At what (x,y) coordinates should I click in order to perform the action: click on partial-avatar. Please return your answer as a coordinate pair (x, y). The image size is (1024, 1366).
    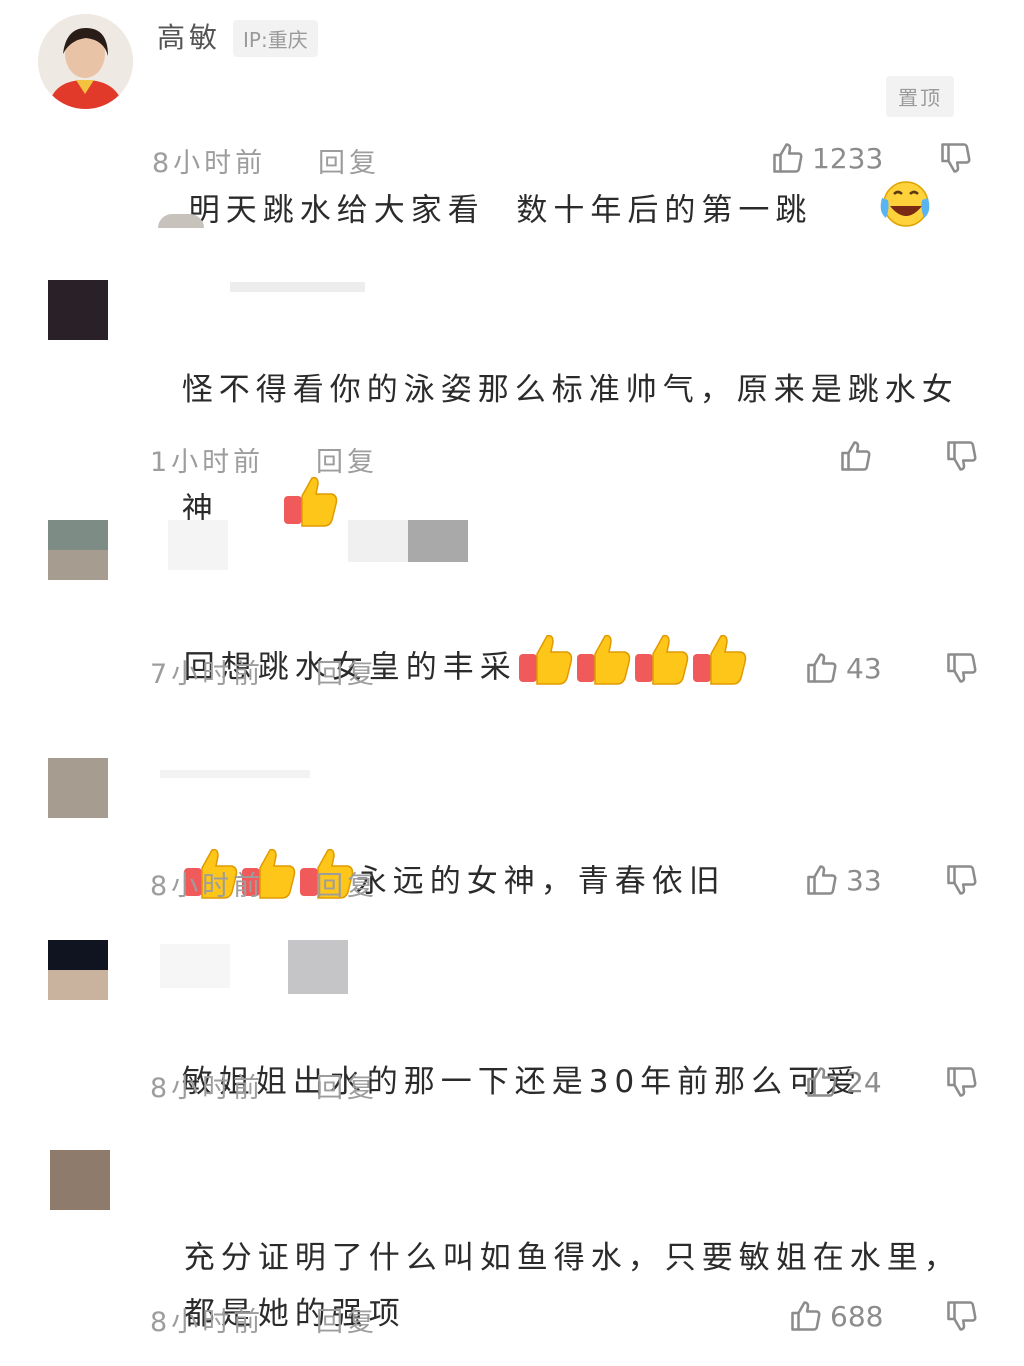
    Looking at the image, I should click on (181, 221).